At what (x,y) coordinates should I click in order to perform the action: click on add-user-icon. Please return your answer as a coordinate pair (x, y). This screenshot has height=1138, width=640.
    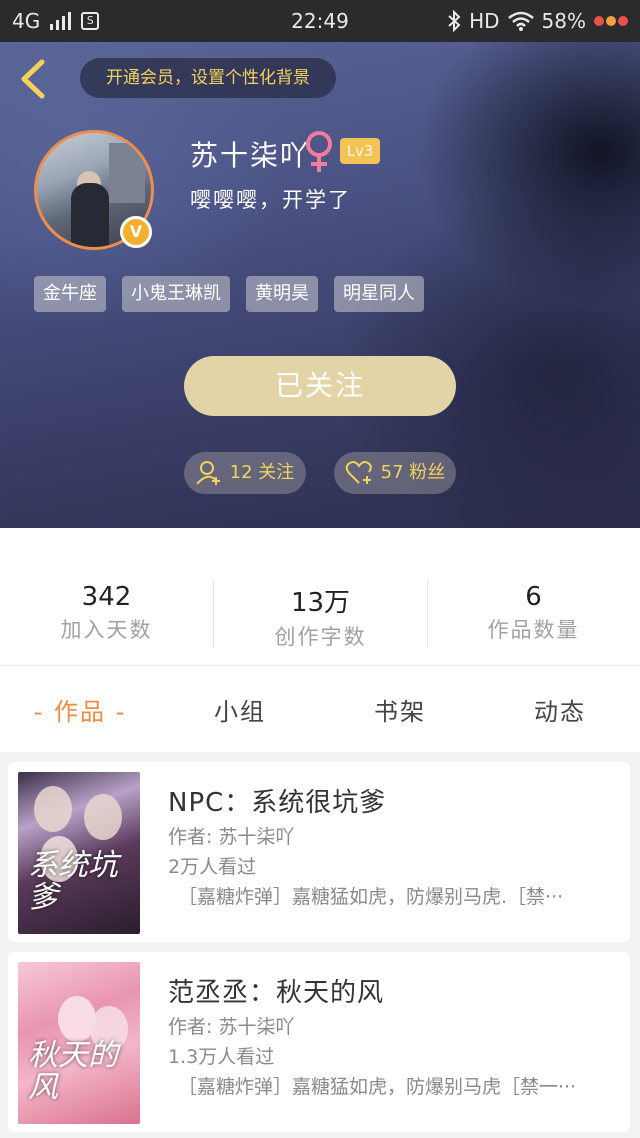
    Looking at the image, I should click on (207, 473).